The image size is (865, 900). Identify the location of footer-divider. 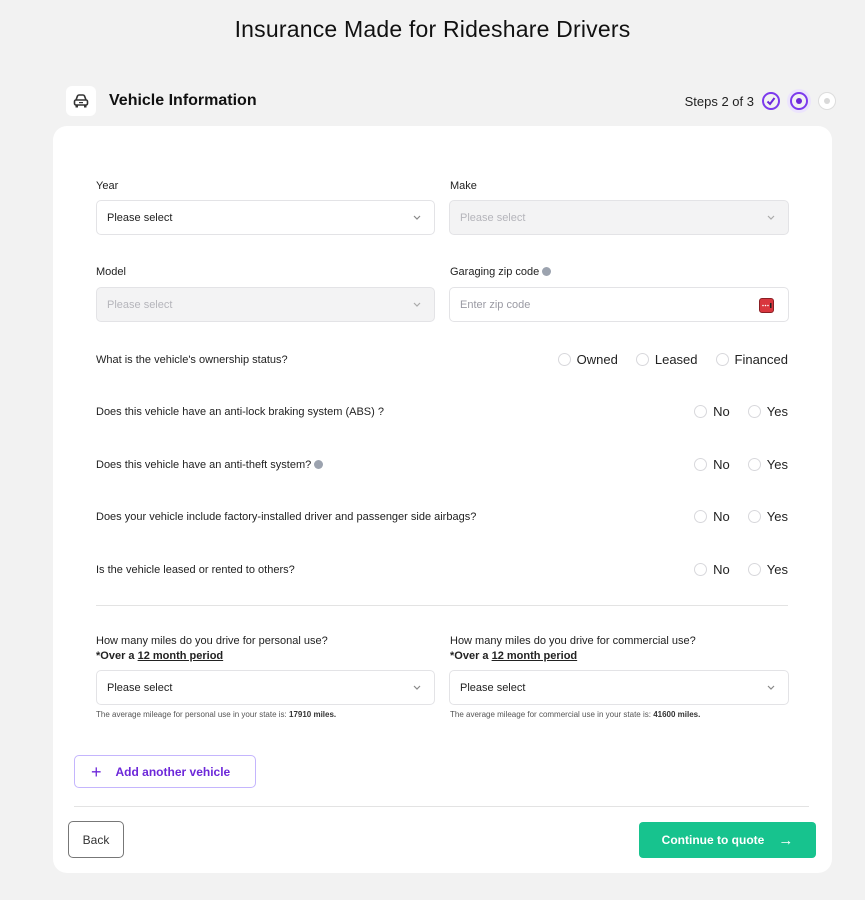
(441, 806).